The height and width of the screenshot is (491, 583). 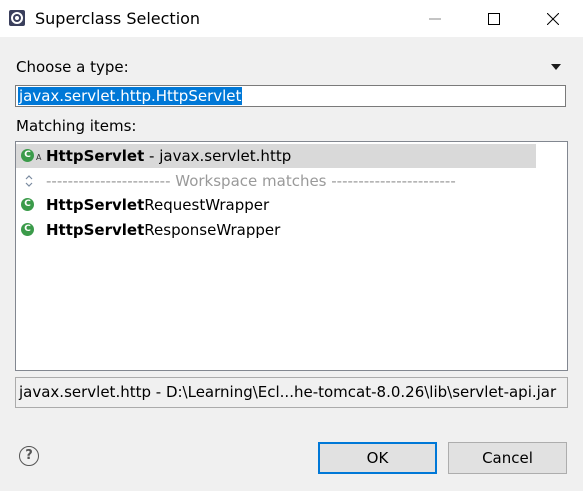 I want to click on eclipse-gear-icon, so click(x=17, y=18).